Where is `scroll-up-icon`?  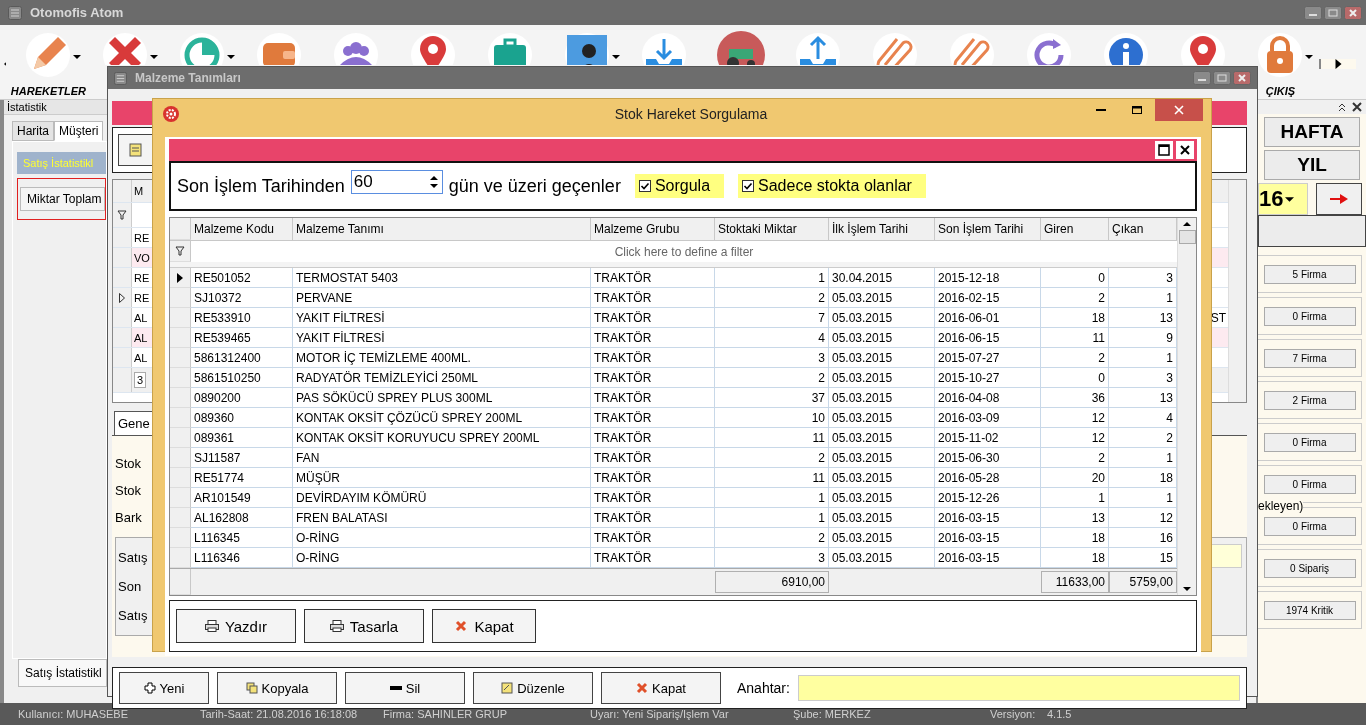
scroll-up-icon is located at coordinates (1187, 224).